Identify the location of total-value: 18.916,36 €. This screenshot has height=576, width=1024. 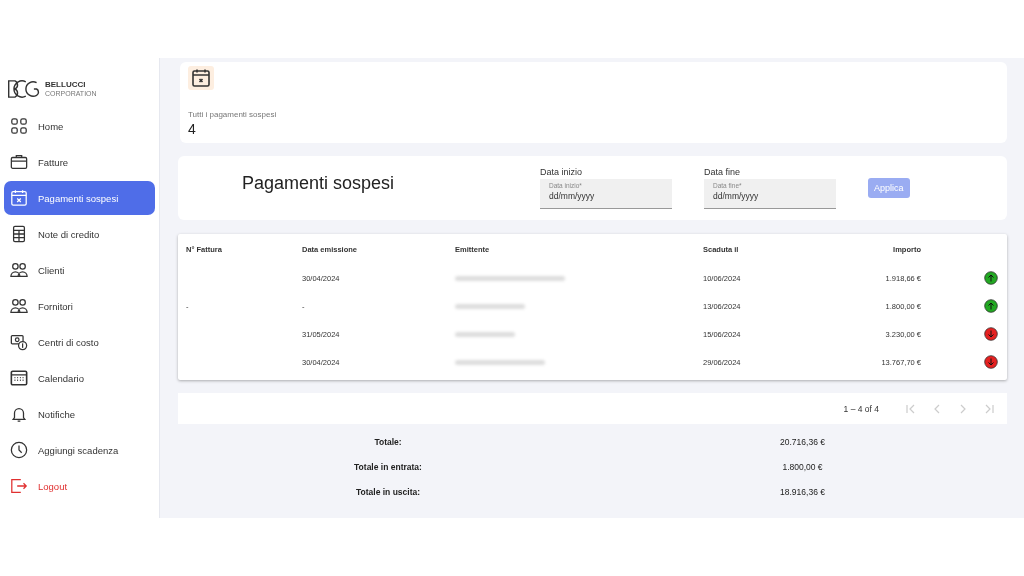
(802, 492).